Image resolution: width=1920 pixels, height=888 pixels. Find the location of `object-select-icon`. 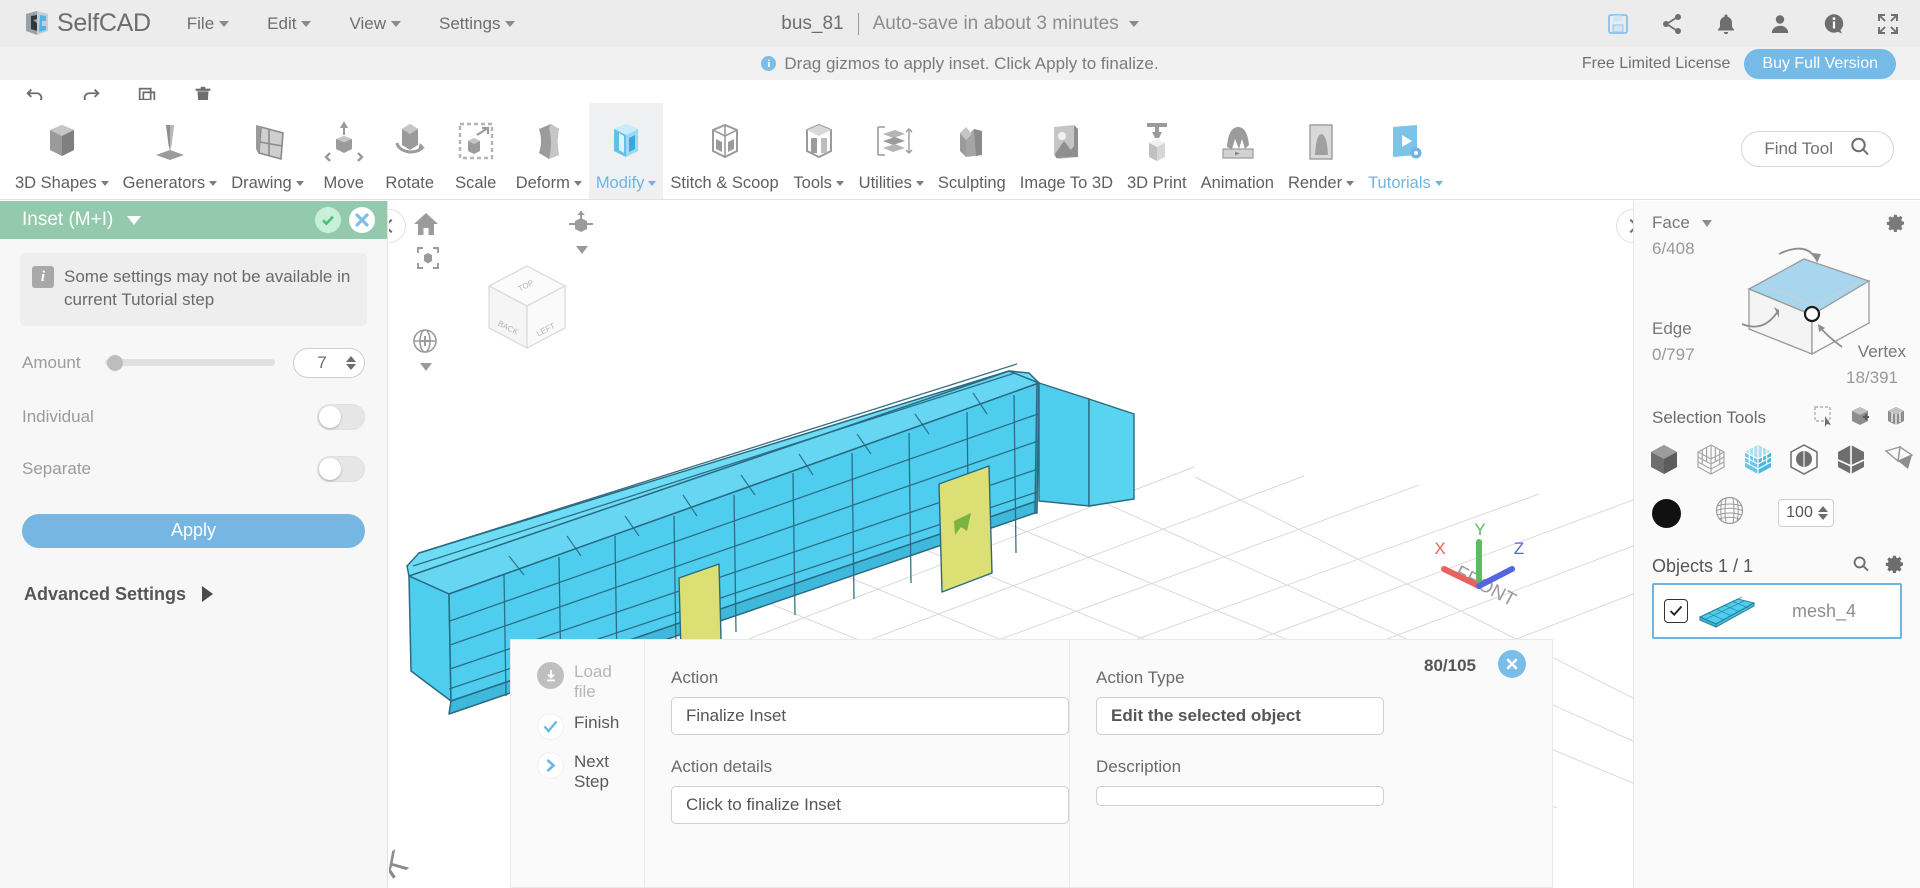

object-select-icon is located at coordinates (1664, 459).